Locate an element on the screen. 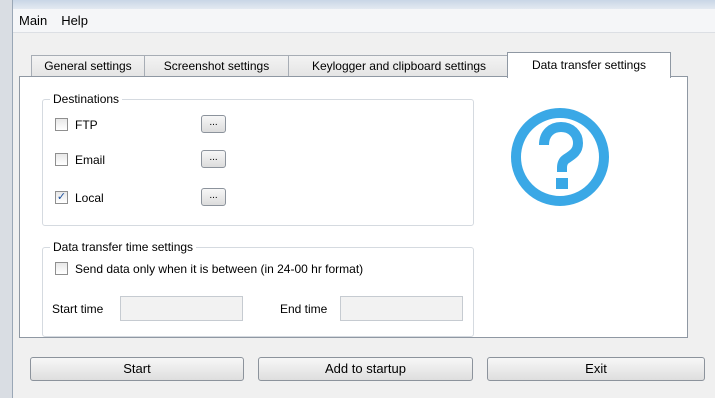  tab-general-settings: General settings is located at coordinates (88, 66).